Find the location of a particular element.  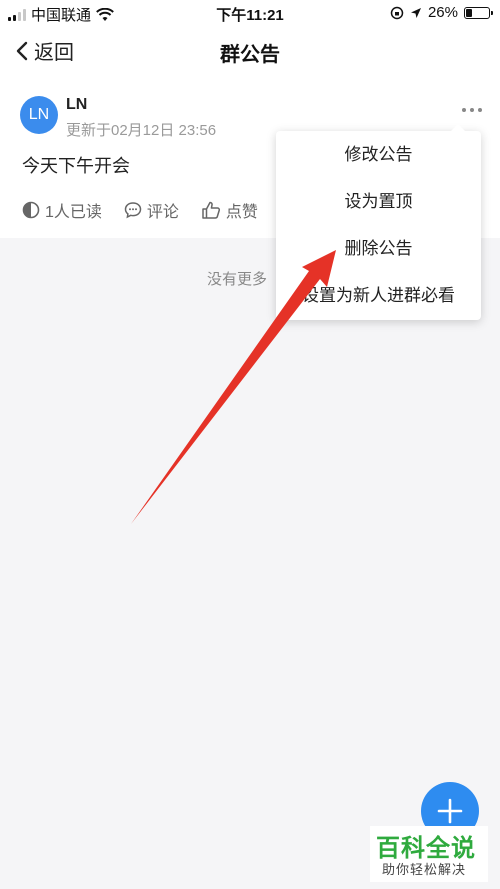

watermark-main-text: 百科全说 is located at coordinates (426, 848).